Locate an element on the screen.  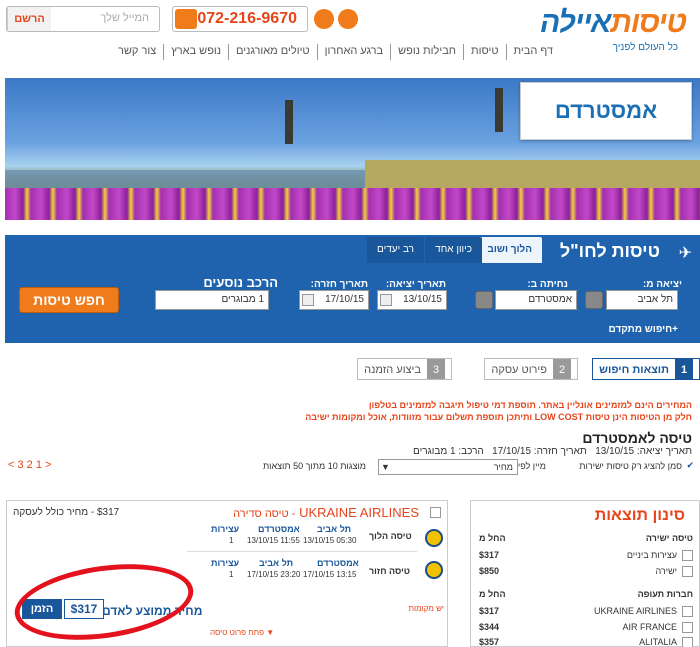
step-details: 2פירוט עסקה is located at coordinates (531, 369).